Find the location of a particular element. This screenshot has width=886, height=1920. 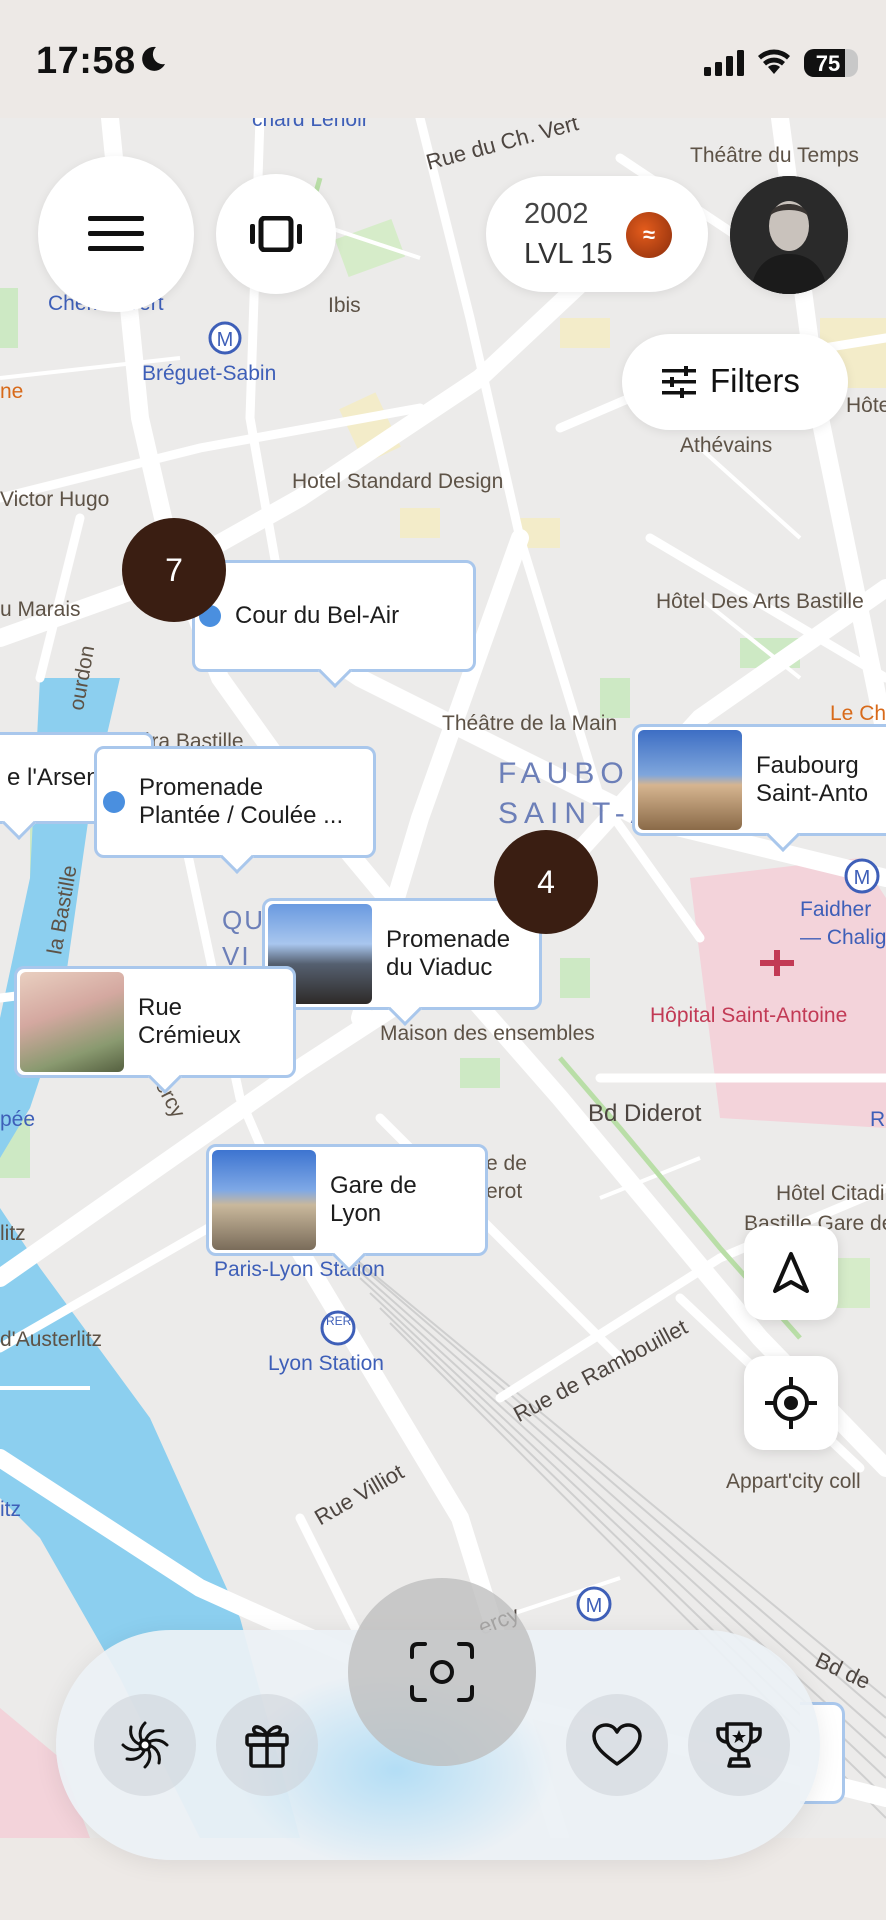

filters-icon is located at coordinates (679, 382).